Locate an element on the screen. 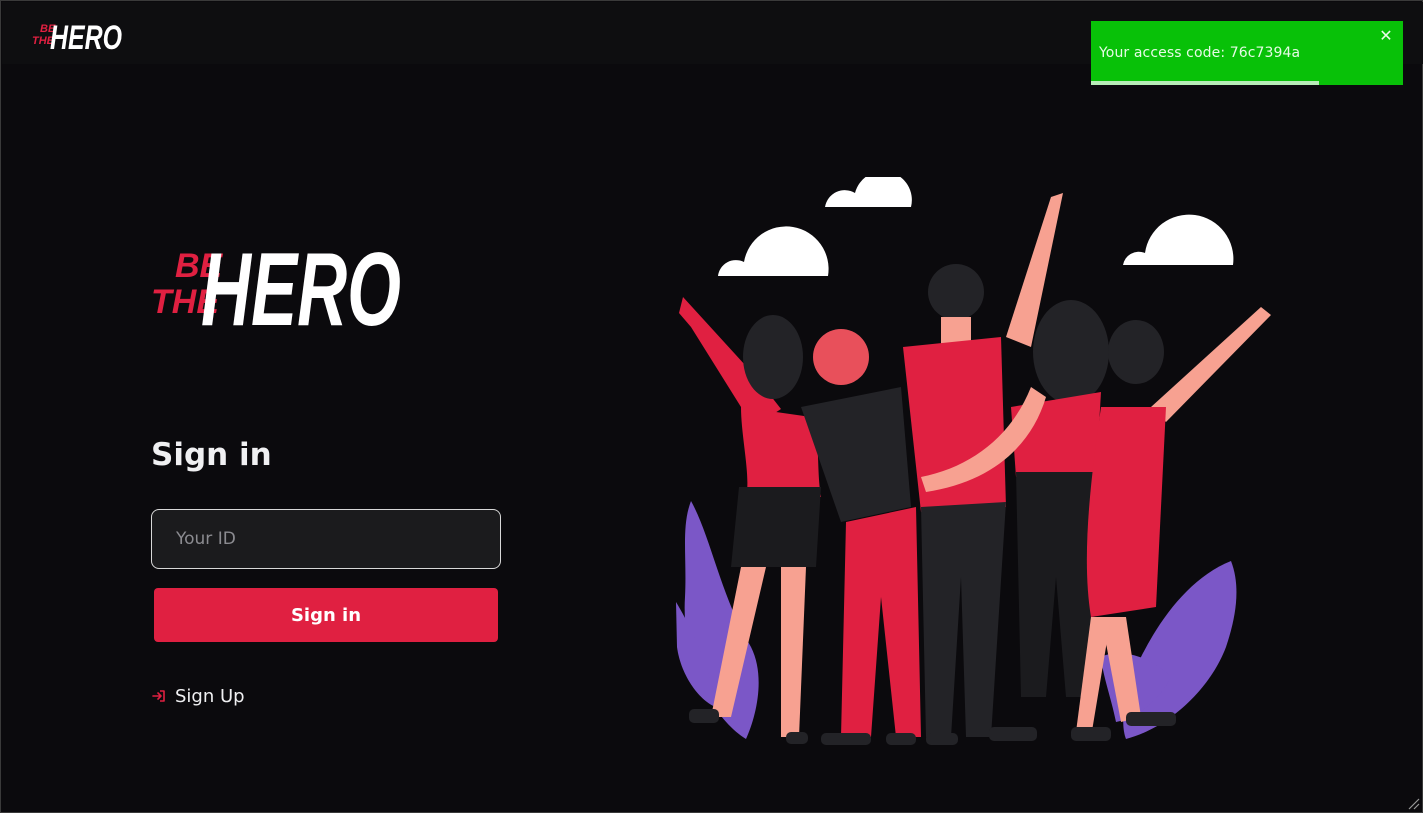 This screenshot has height=813, width=1423. resize-grip-icon is located at coordinates (1413, 803).